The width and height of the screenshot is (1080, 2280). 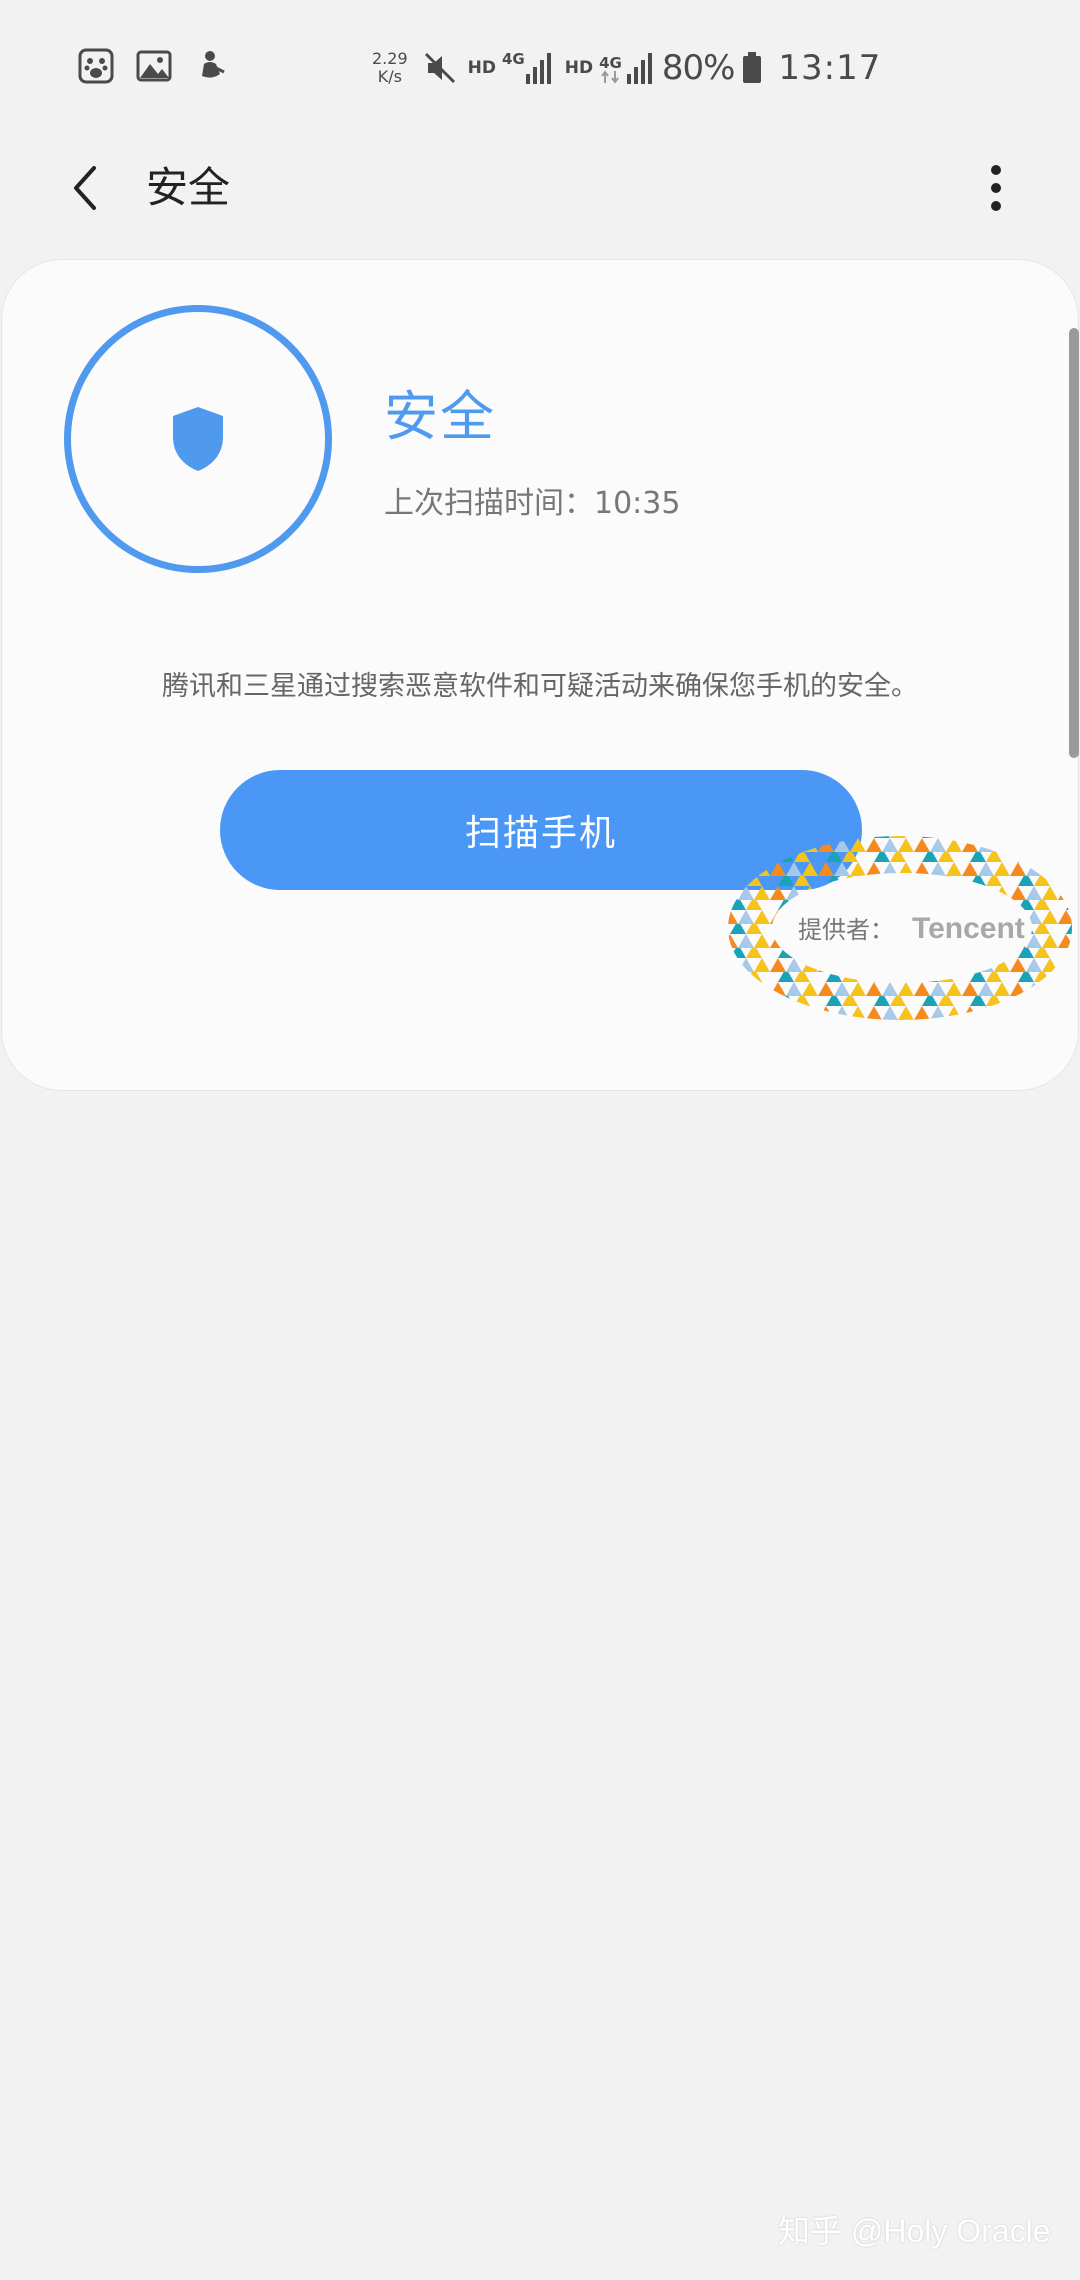 I want to click on more-vert-icon, so click(x=996, y=188).